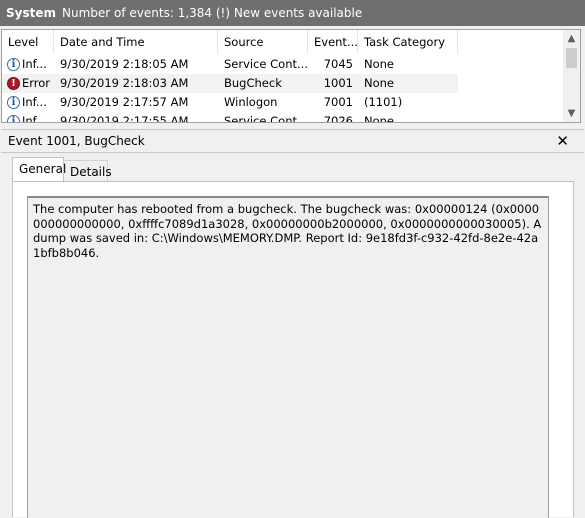 Image resolution: width=585 pixels, height=518 pixels. What do you see at coordinates (562, 141) in the screenshot?
I see `close-icon: ✕` at bounding box center [562, 141].